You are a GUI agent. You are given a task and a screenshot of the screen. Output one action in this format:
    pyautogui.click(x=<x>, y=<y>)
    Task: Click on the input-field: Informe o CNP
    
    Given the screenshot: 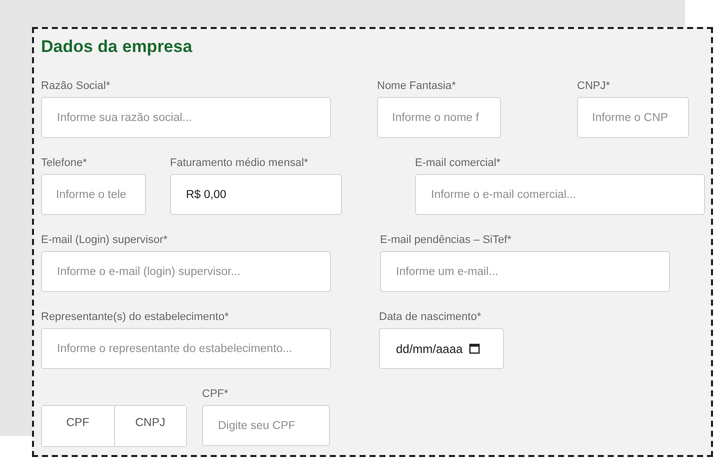 What is the action you would take?
    pyautogui.click(x=633, y=117)
    